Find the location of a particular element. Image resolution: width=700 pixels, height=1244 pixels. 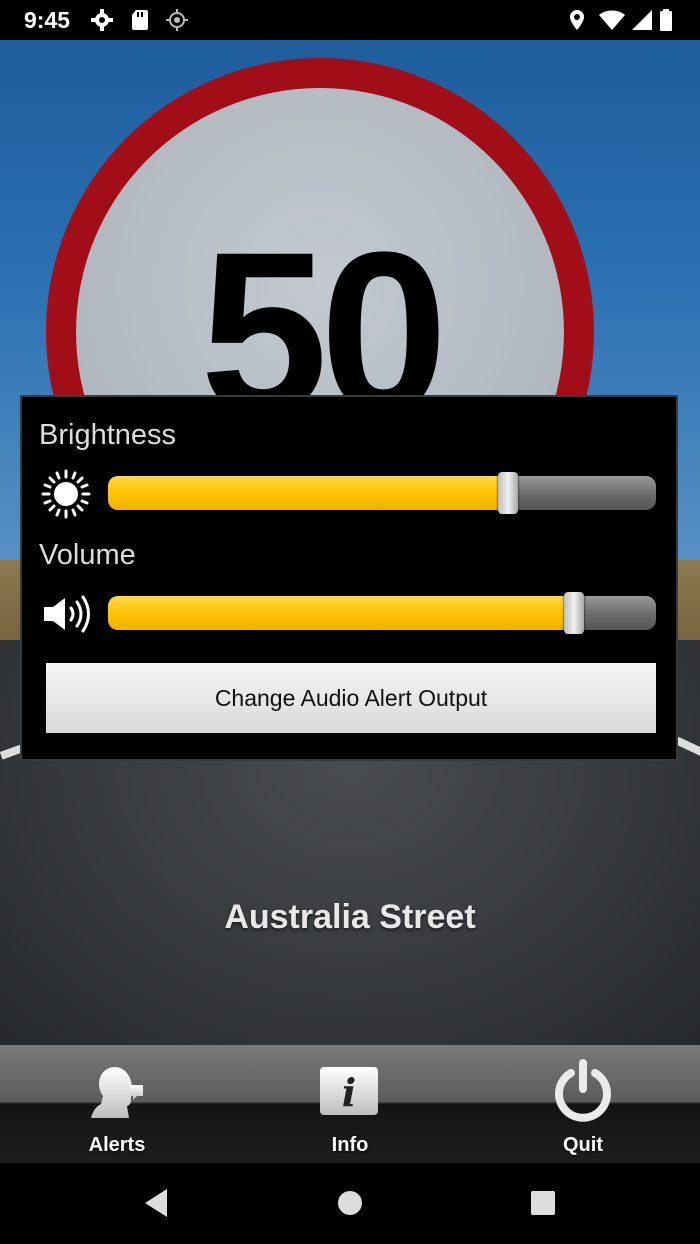

volume-label: Volume is located at coordinates (87, 555).